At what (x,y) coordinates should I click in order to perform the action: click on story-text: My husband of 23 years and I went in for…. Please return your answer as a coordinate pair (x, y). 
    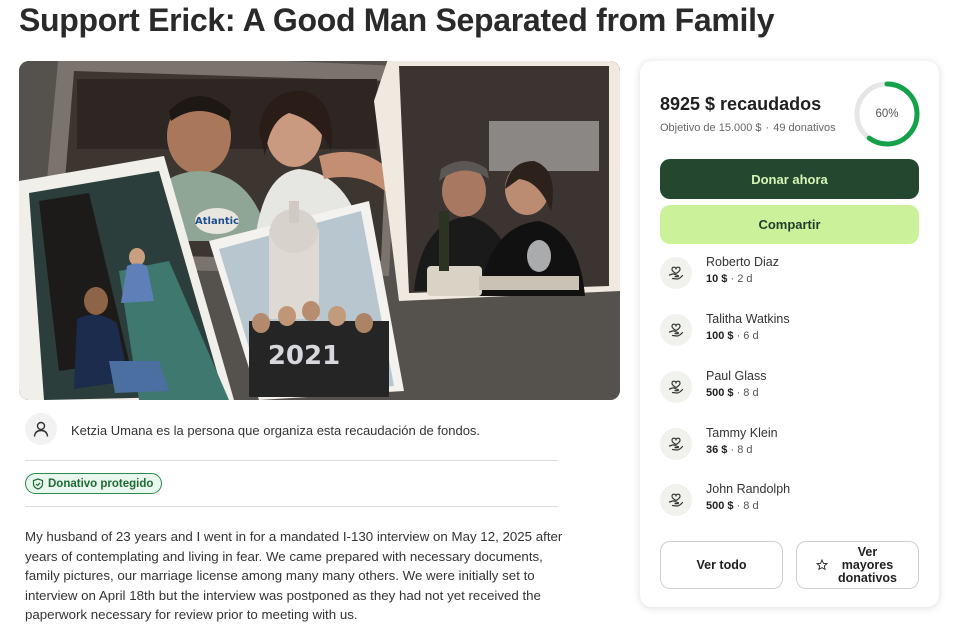
    Looking at the image, I should click on (294, 576).